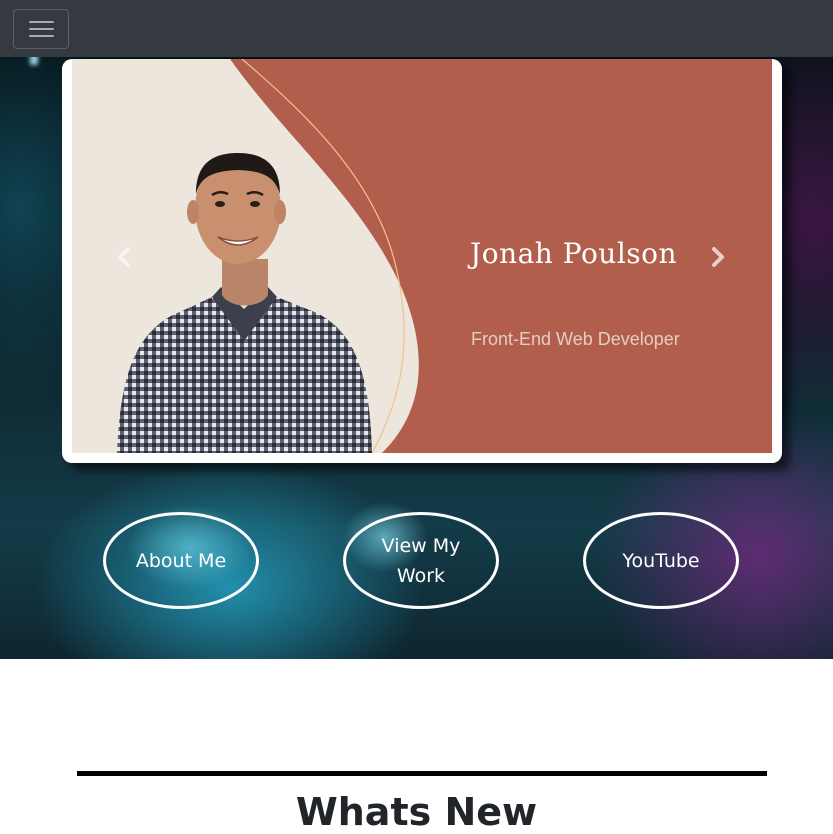 The height and width of the screenshot is (834, 833). I want to click on about-me-label: About Me, so click(181, 560).